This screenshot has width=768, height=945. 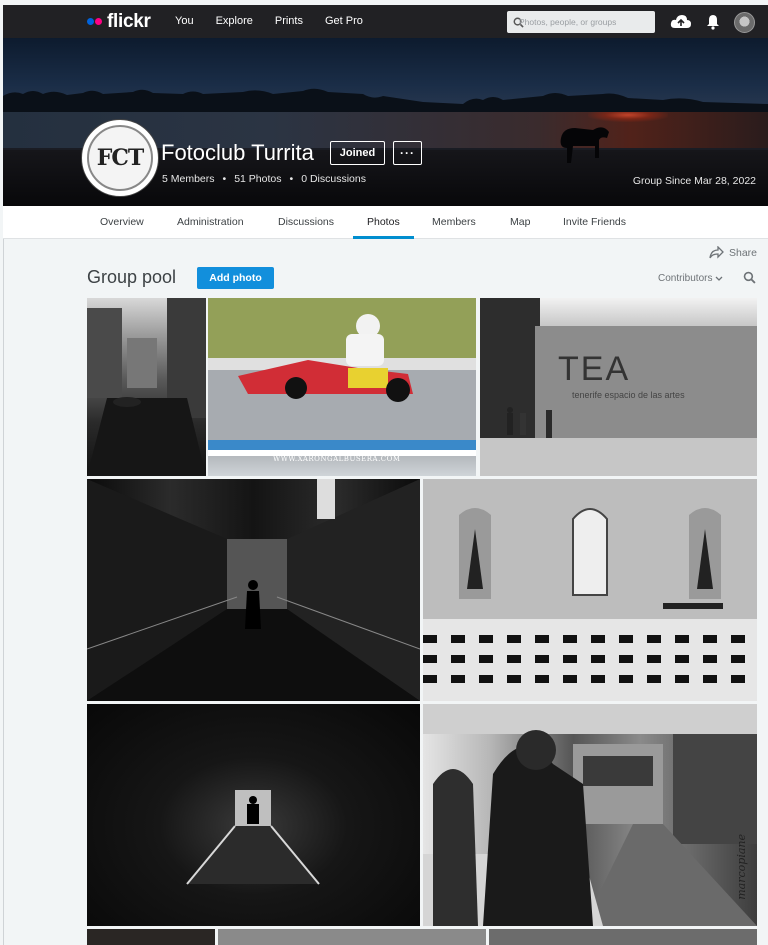 I want to click on notifications-bell-icon, so click(x=713, y=22).